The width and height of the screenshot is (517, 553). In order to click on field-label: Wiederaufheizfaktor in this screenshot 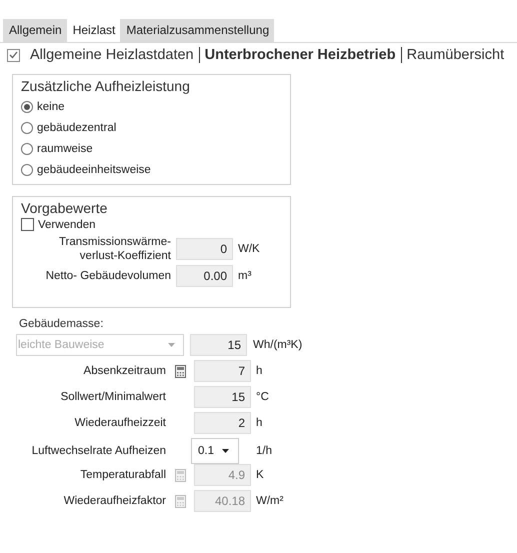, I will do `click(114, 501)`.